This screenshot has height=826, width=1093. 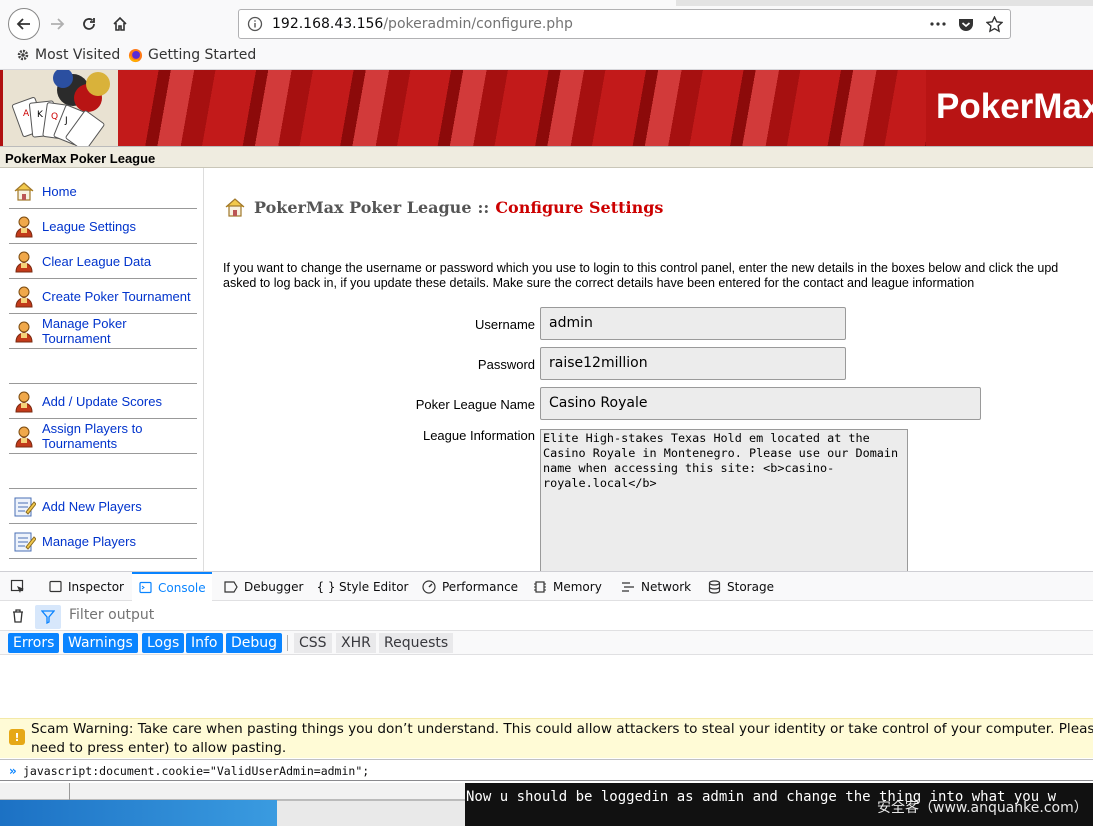 What do you see at coordinates (89, 226) in the screenshot?
I see `sidebar-item-label: League Settings` at bounding box center [89, 226].